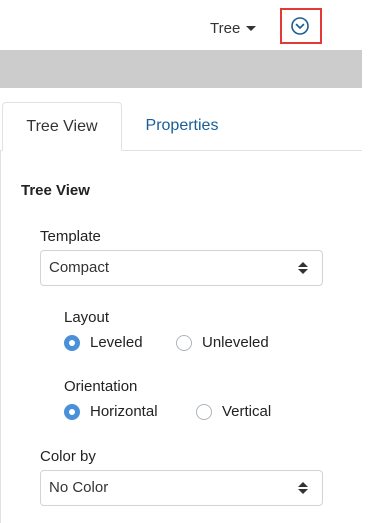 The width and height of the screenshot is (377, 523). I want to click on color-by-select: No Color, so click(181, 488).